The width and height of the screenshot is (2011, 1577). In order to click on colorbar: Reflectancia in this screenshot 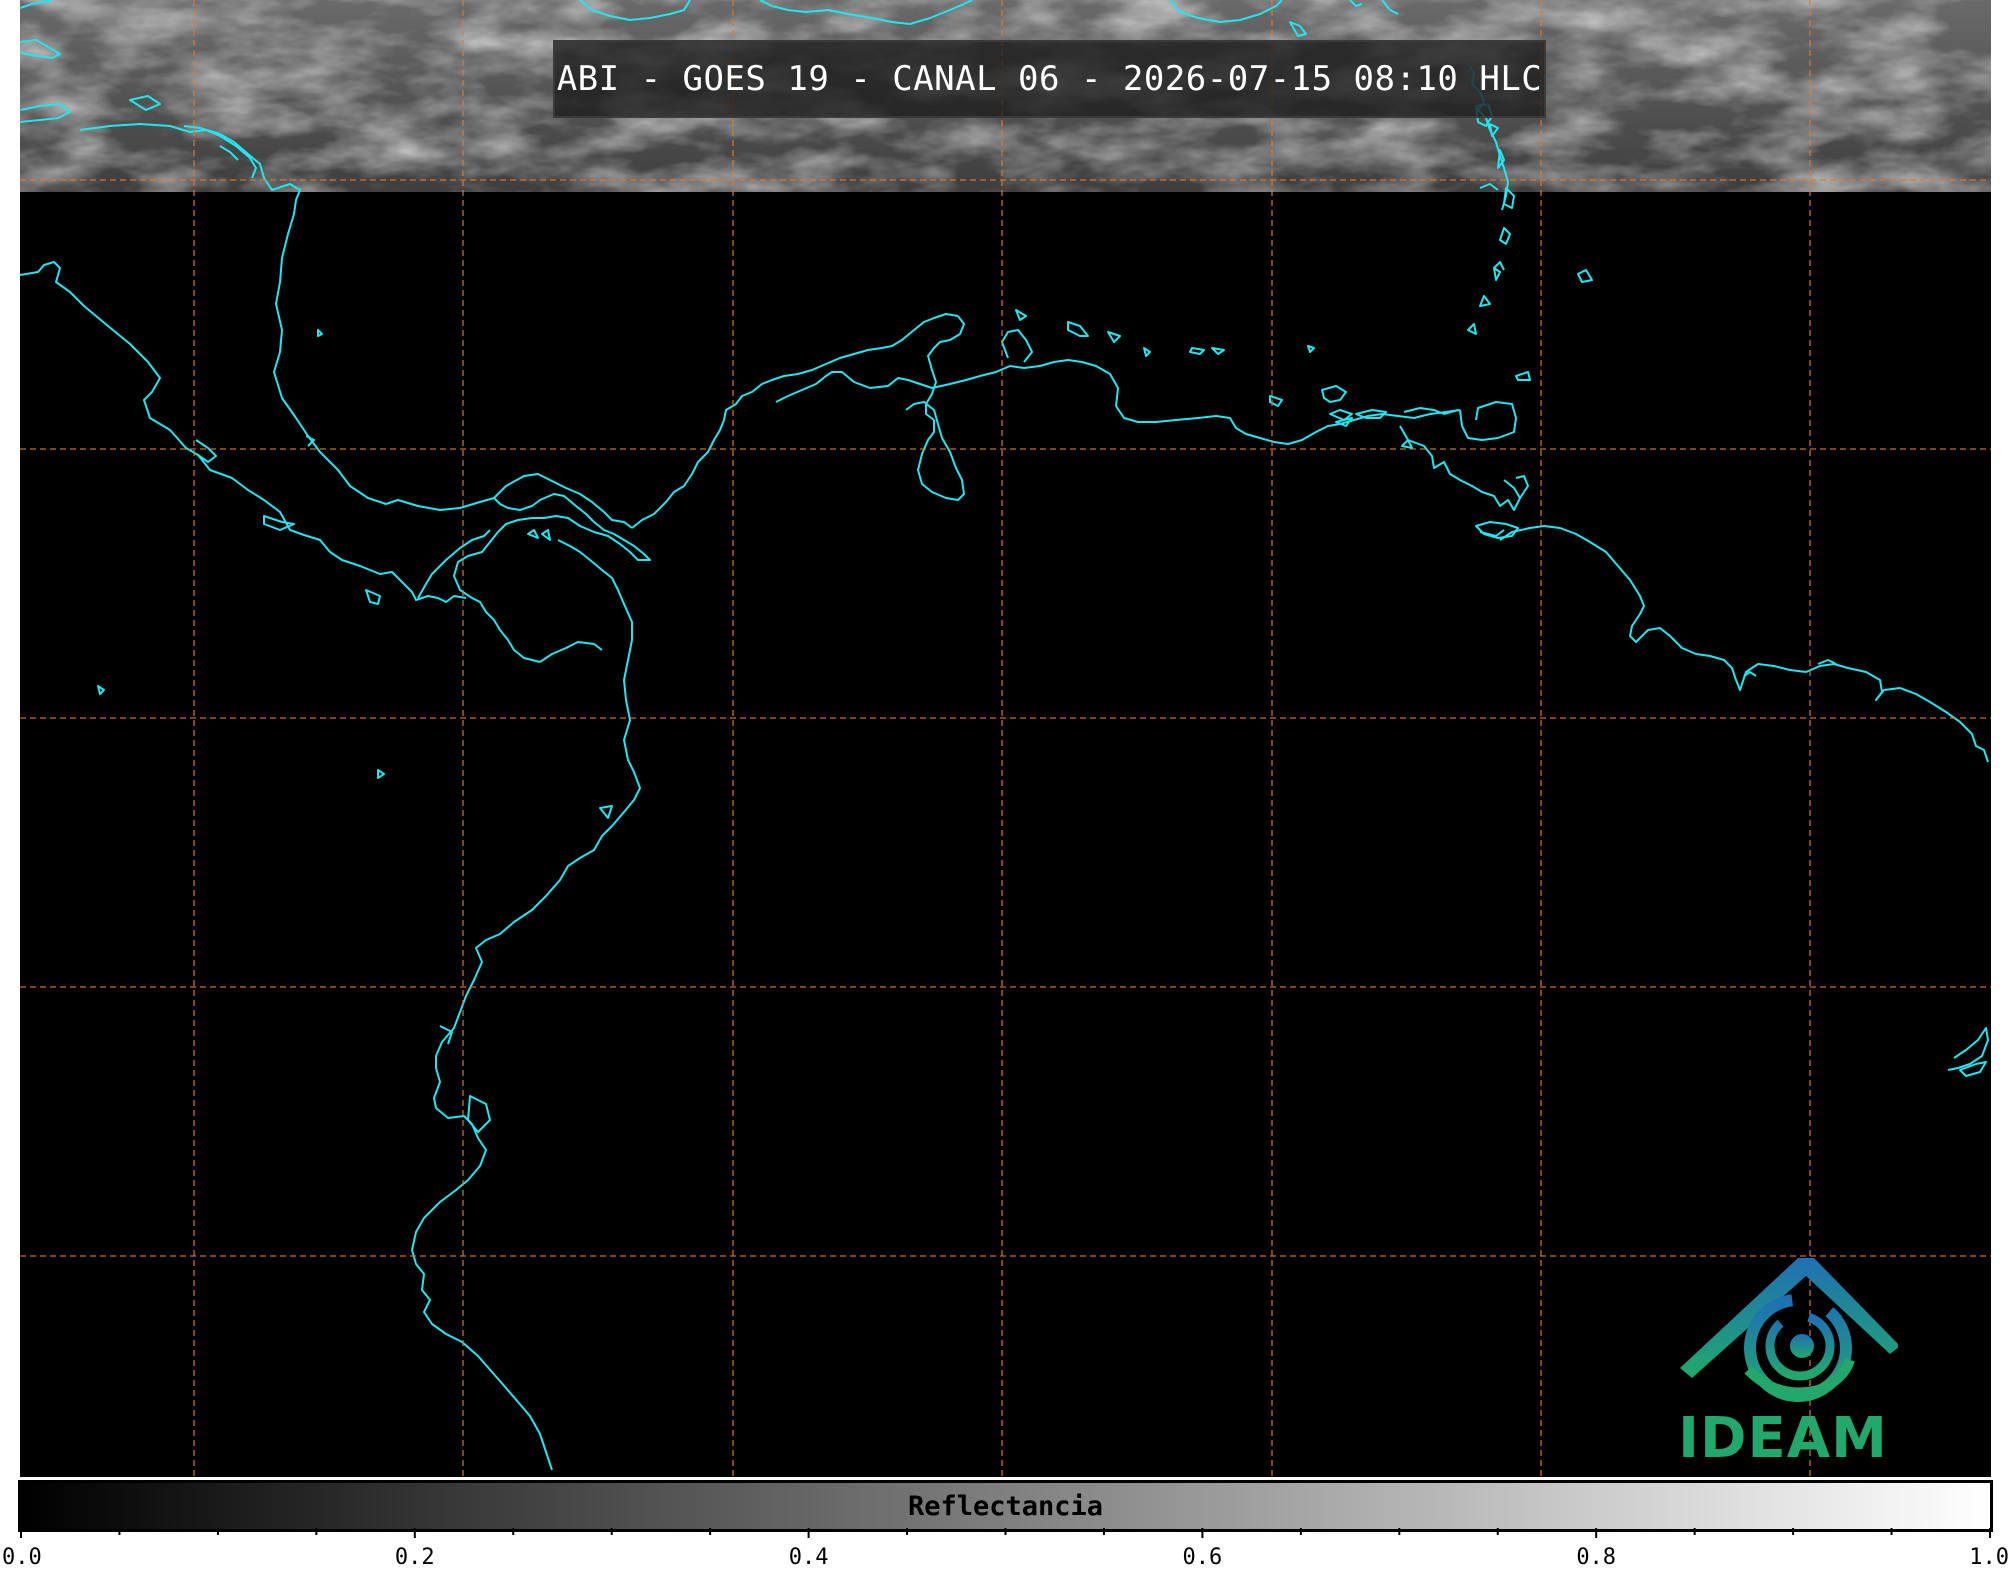, I will do `click(1005, 1506)`.